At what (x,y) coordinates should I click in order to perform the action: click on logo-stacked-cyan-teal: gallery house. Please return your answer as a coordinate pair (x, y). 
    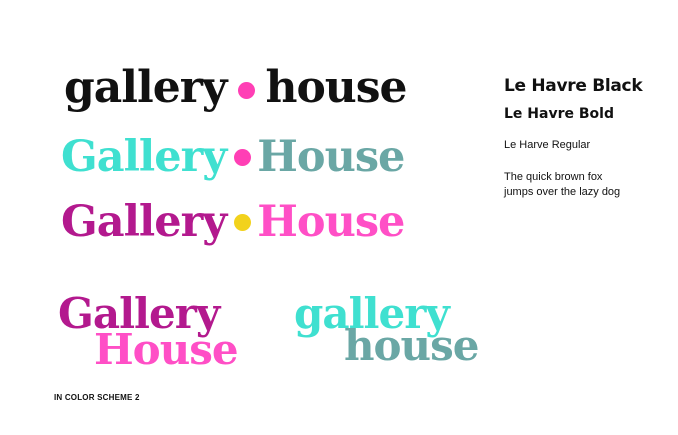
    Looking at the image, I should click on (386, 331).